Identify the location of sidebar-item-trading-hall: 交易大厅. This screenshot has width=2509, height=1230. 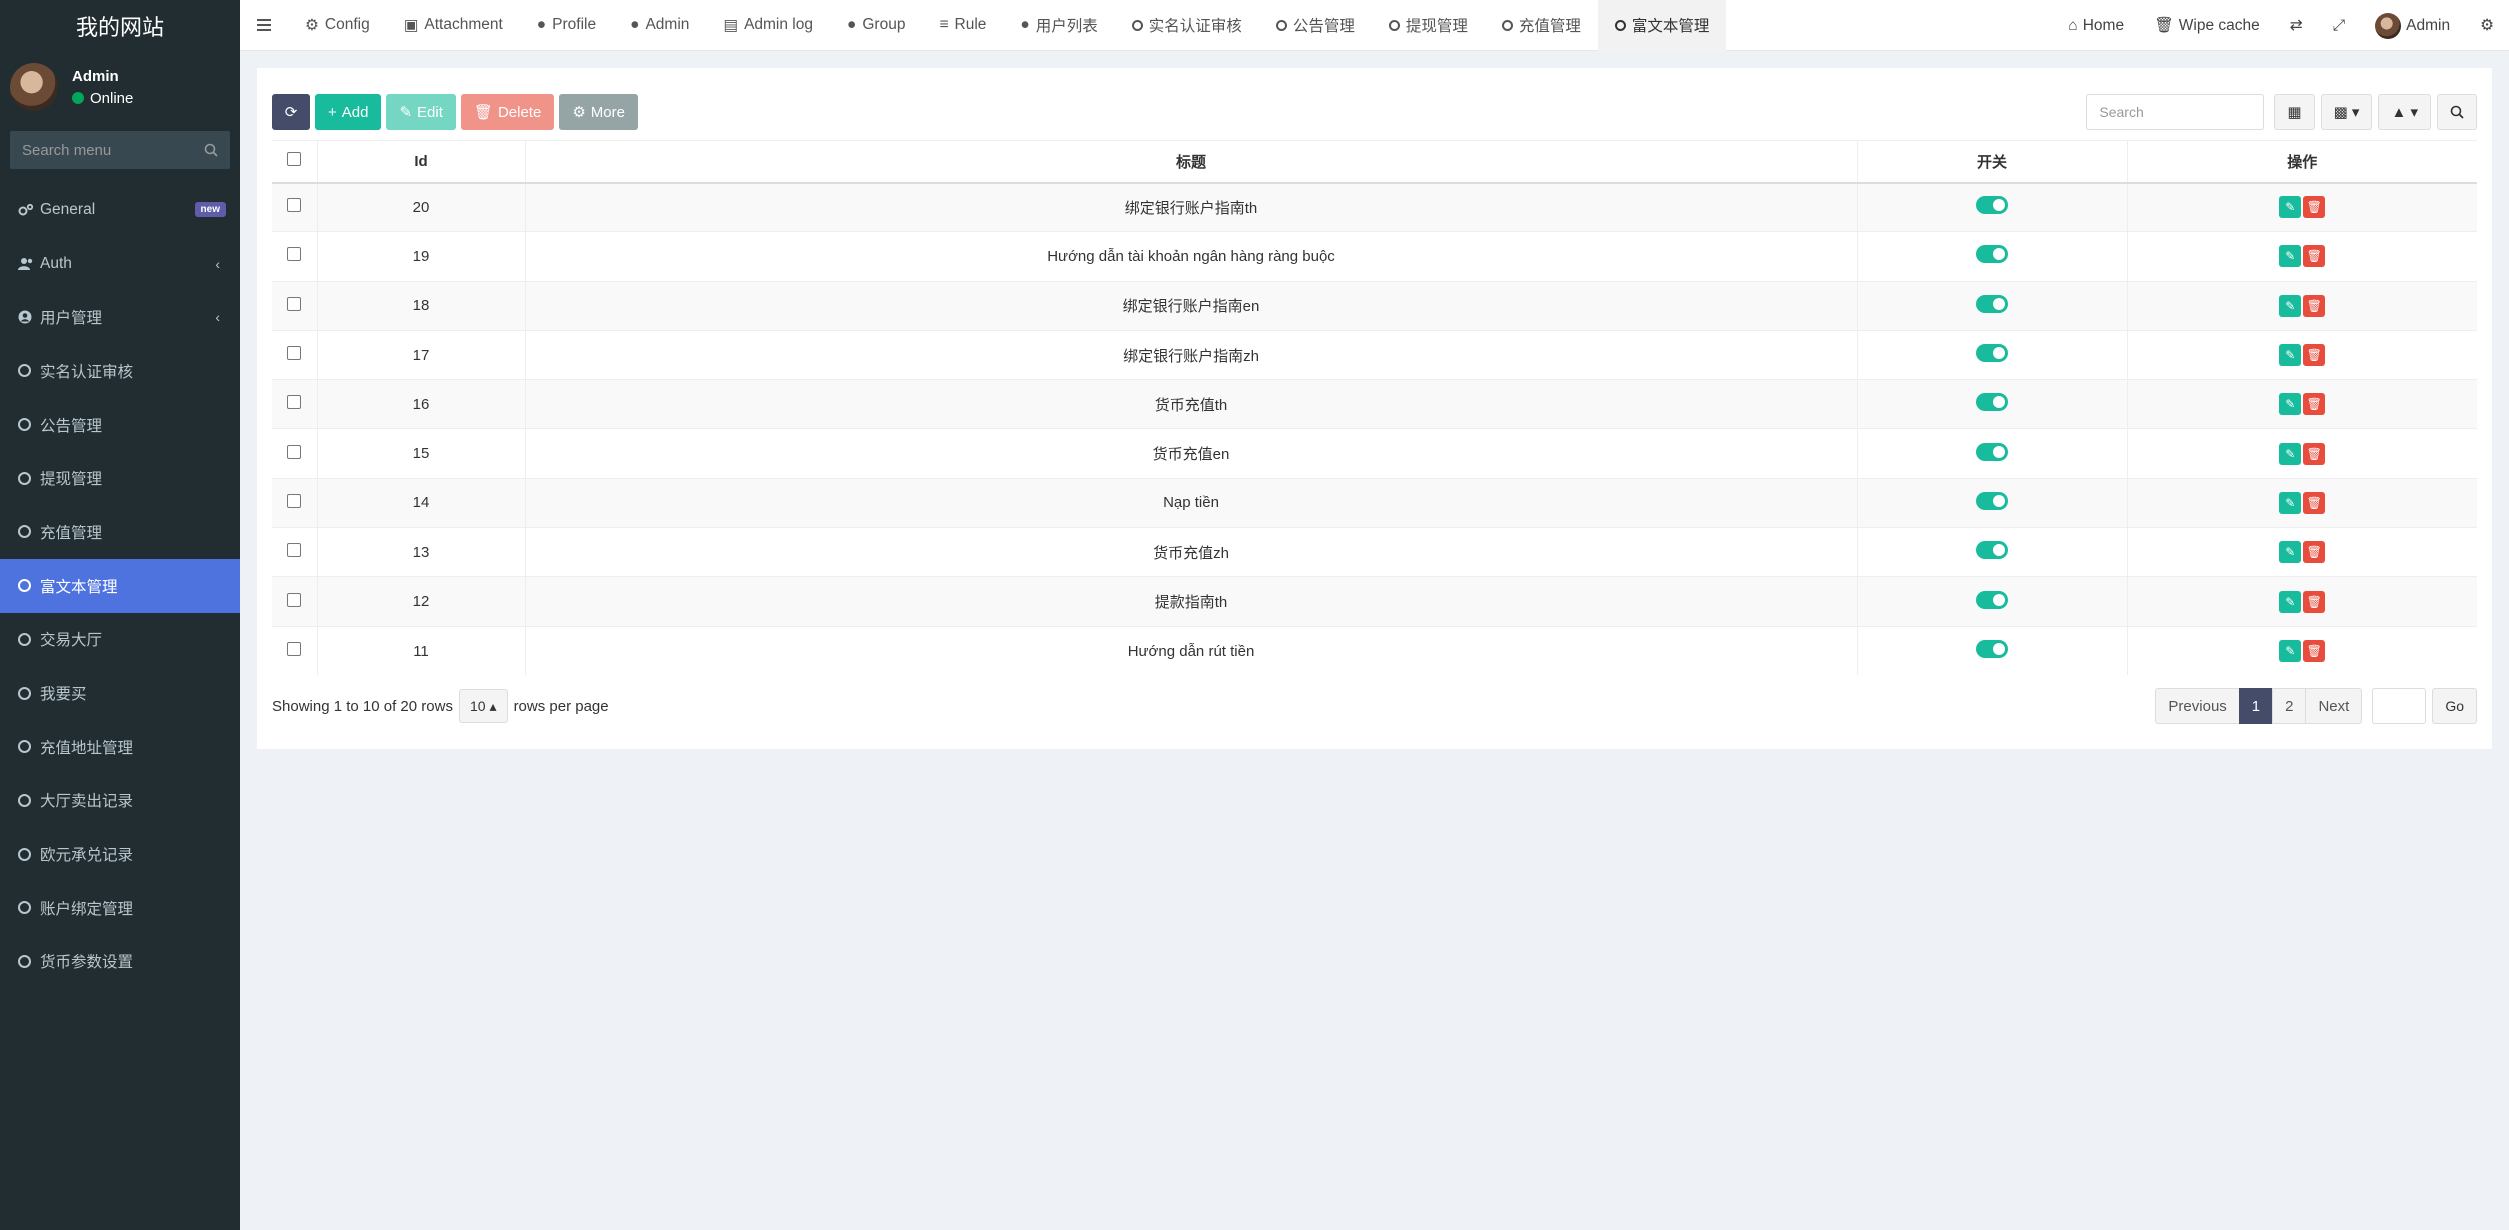
(120, 640).